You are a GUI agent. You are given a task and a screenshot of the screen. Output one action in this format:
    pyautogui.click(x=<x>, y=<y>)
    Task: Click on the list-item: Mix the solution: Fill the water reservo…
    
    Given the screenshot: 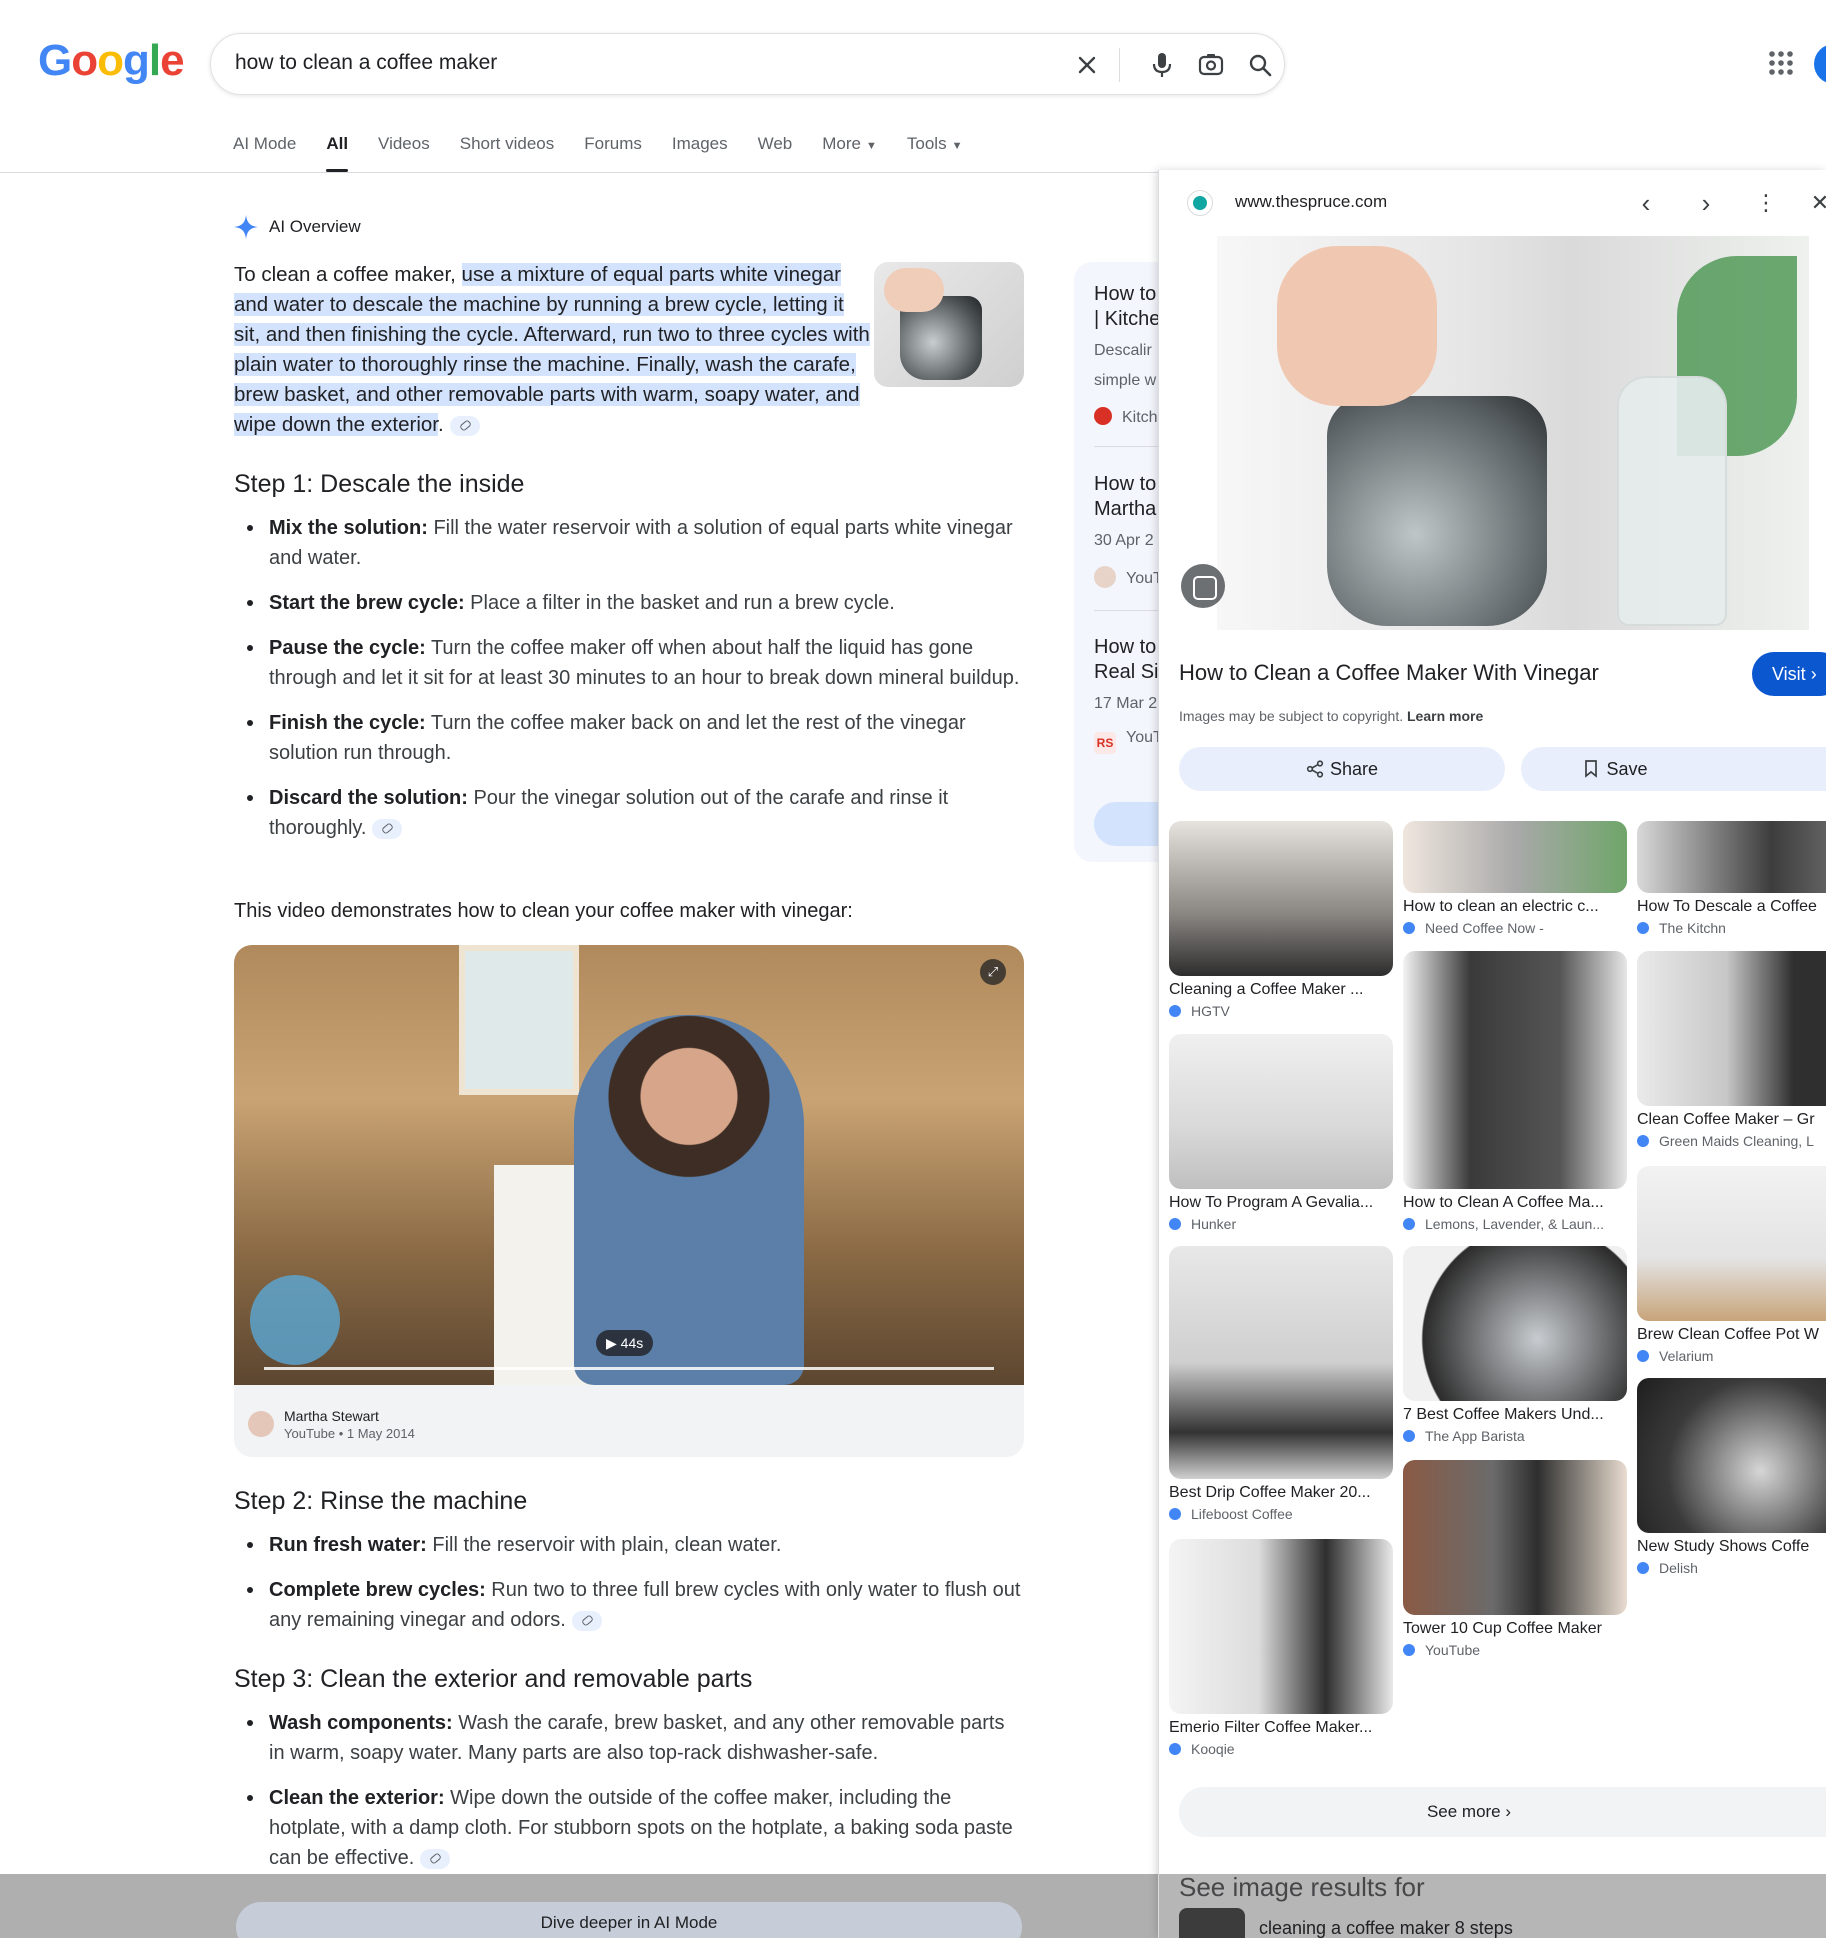 What is the action you would take?
    pyautogui.click(x=629, y=543)
    